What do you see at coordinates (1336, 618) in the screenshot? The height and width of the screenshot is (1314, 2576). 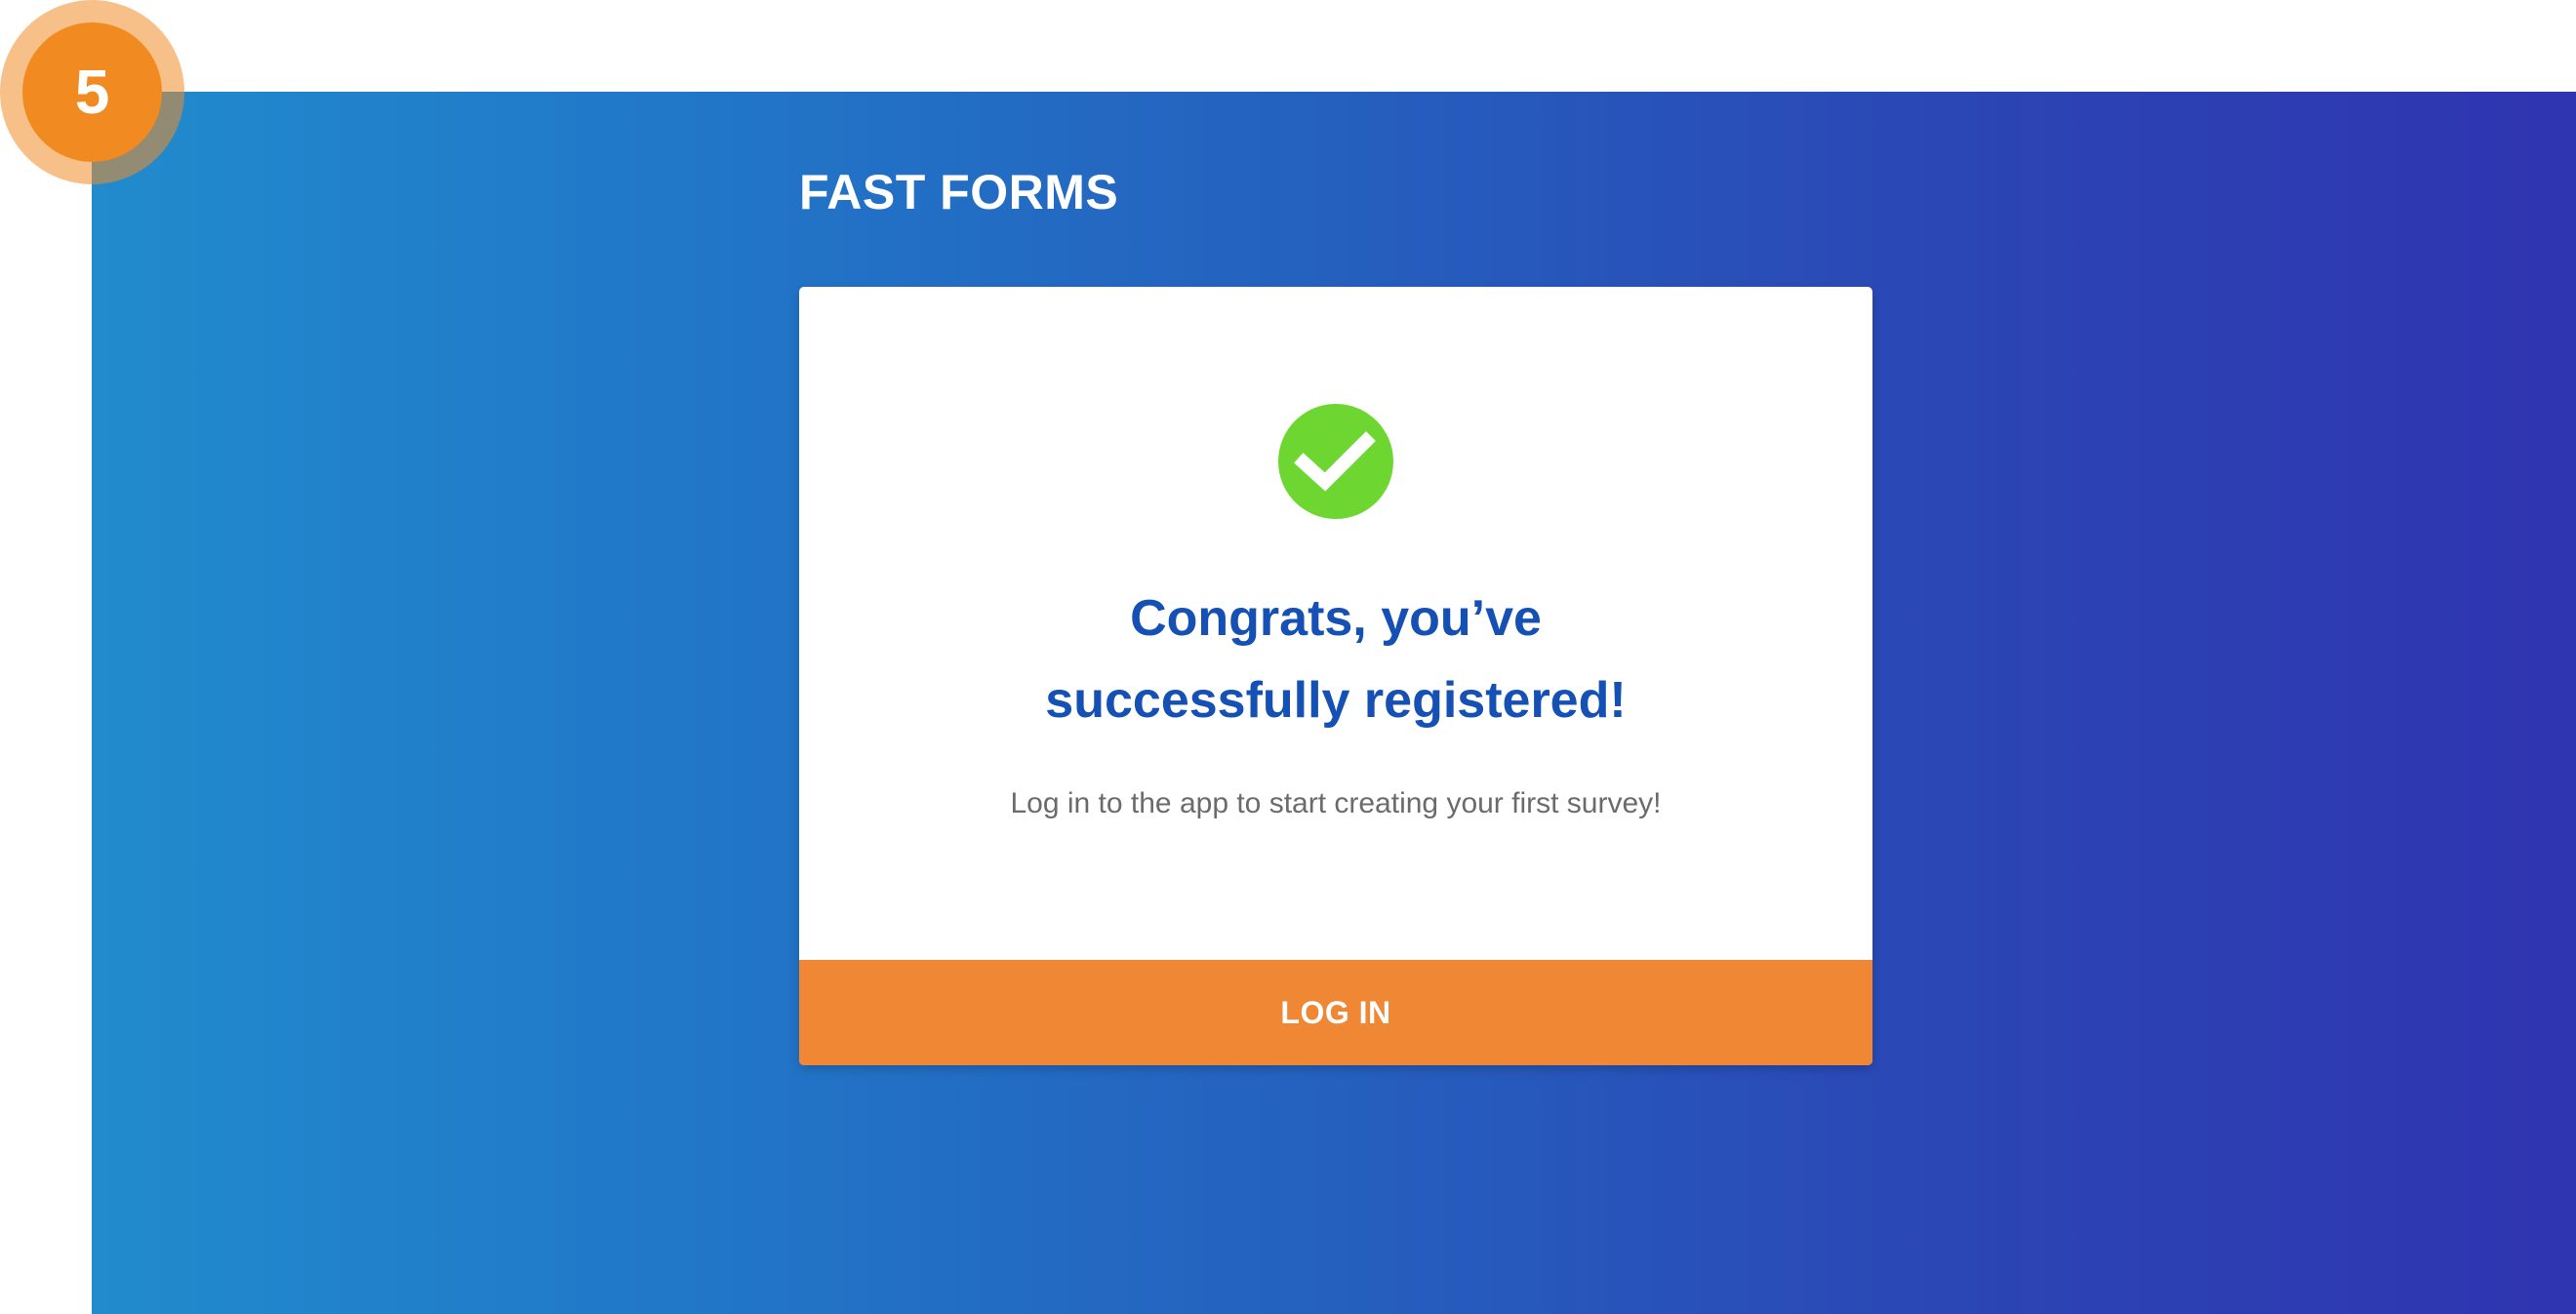 I see `success-heading-line1: Congrats, you’ve` at bounding box center [1336, 618].